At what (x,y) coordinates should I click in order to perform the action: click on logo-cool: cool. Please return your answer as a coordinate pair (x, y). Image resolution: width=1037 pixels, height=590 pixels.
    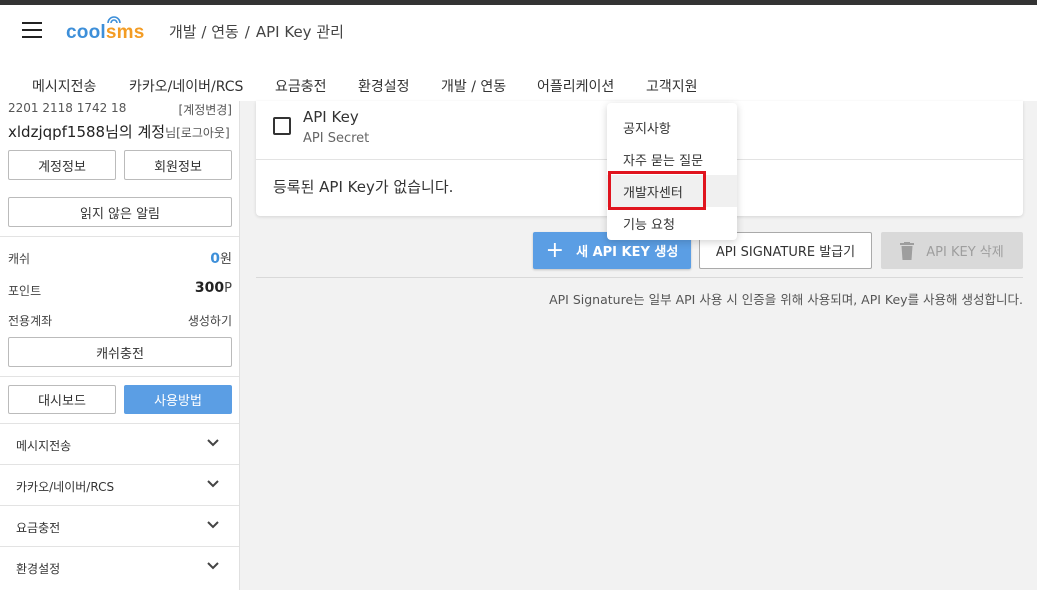
    Looking at the image, I should click on (86, 32).